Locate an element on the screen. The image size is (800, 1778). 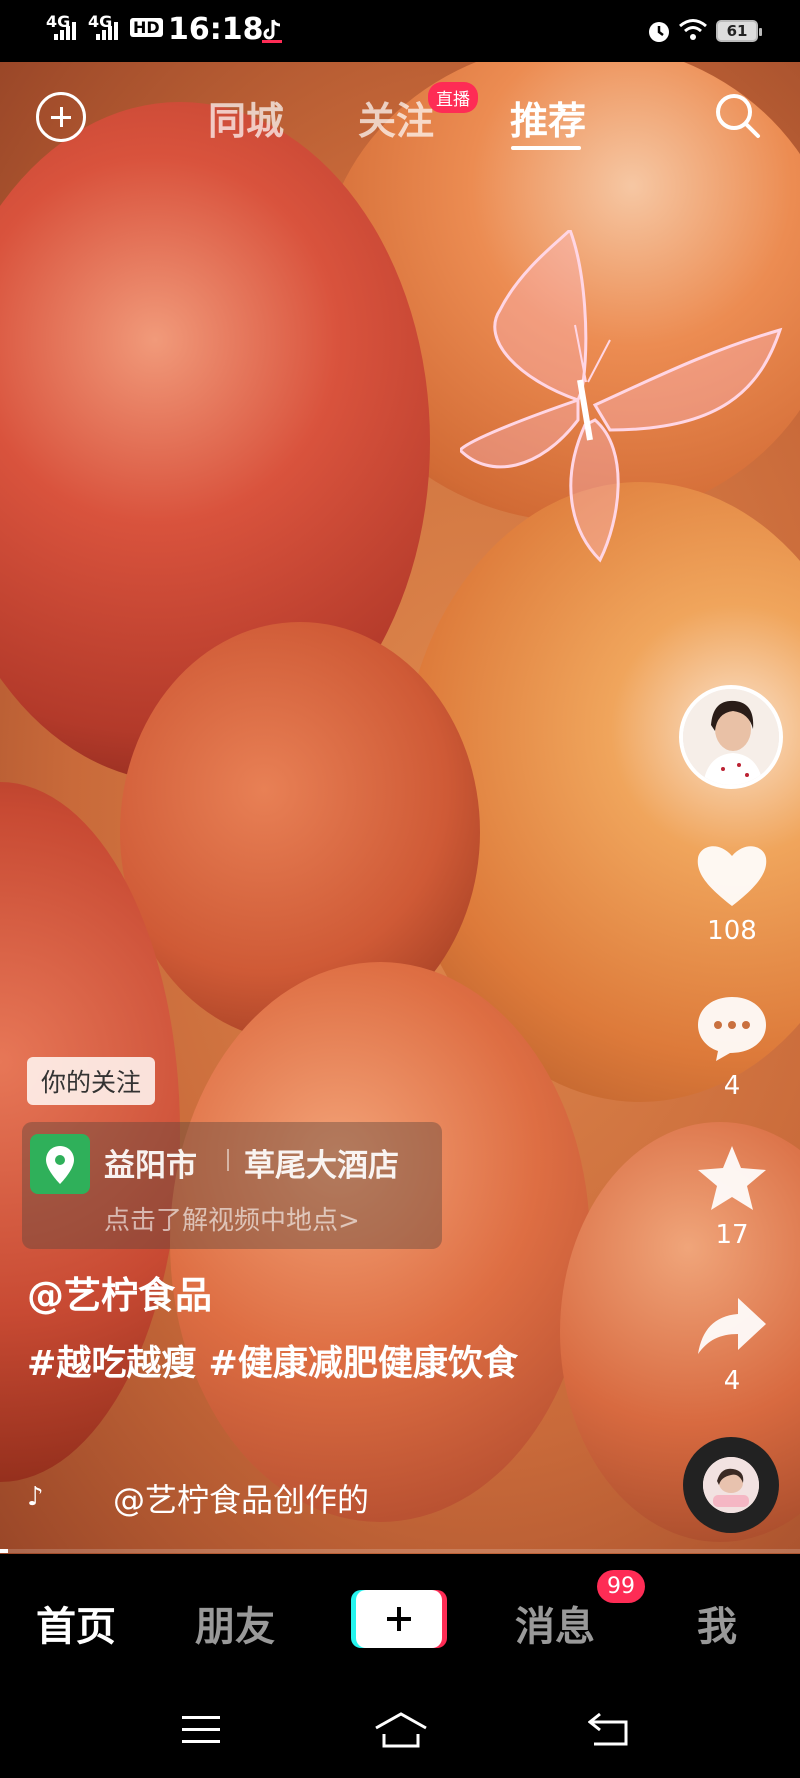
battery-icon: 61 is located at coordinates (739, 31).